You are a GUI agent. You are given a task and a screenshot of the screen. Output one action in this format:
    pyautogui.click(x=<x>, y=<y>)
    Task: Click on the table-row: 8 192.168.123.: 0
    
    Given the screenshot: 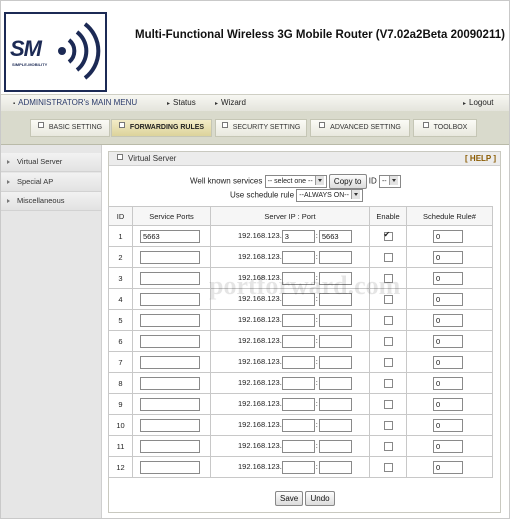 What is the action you would take?
    pyautogui.click(x=300, y=383)
    